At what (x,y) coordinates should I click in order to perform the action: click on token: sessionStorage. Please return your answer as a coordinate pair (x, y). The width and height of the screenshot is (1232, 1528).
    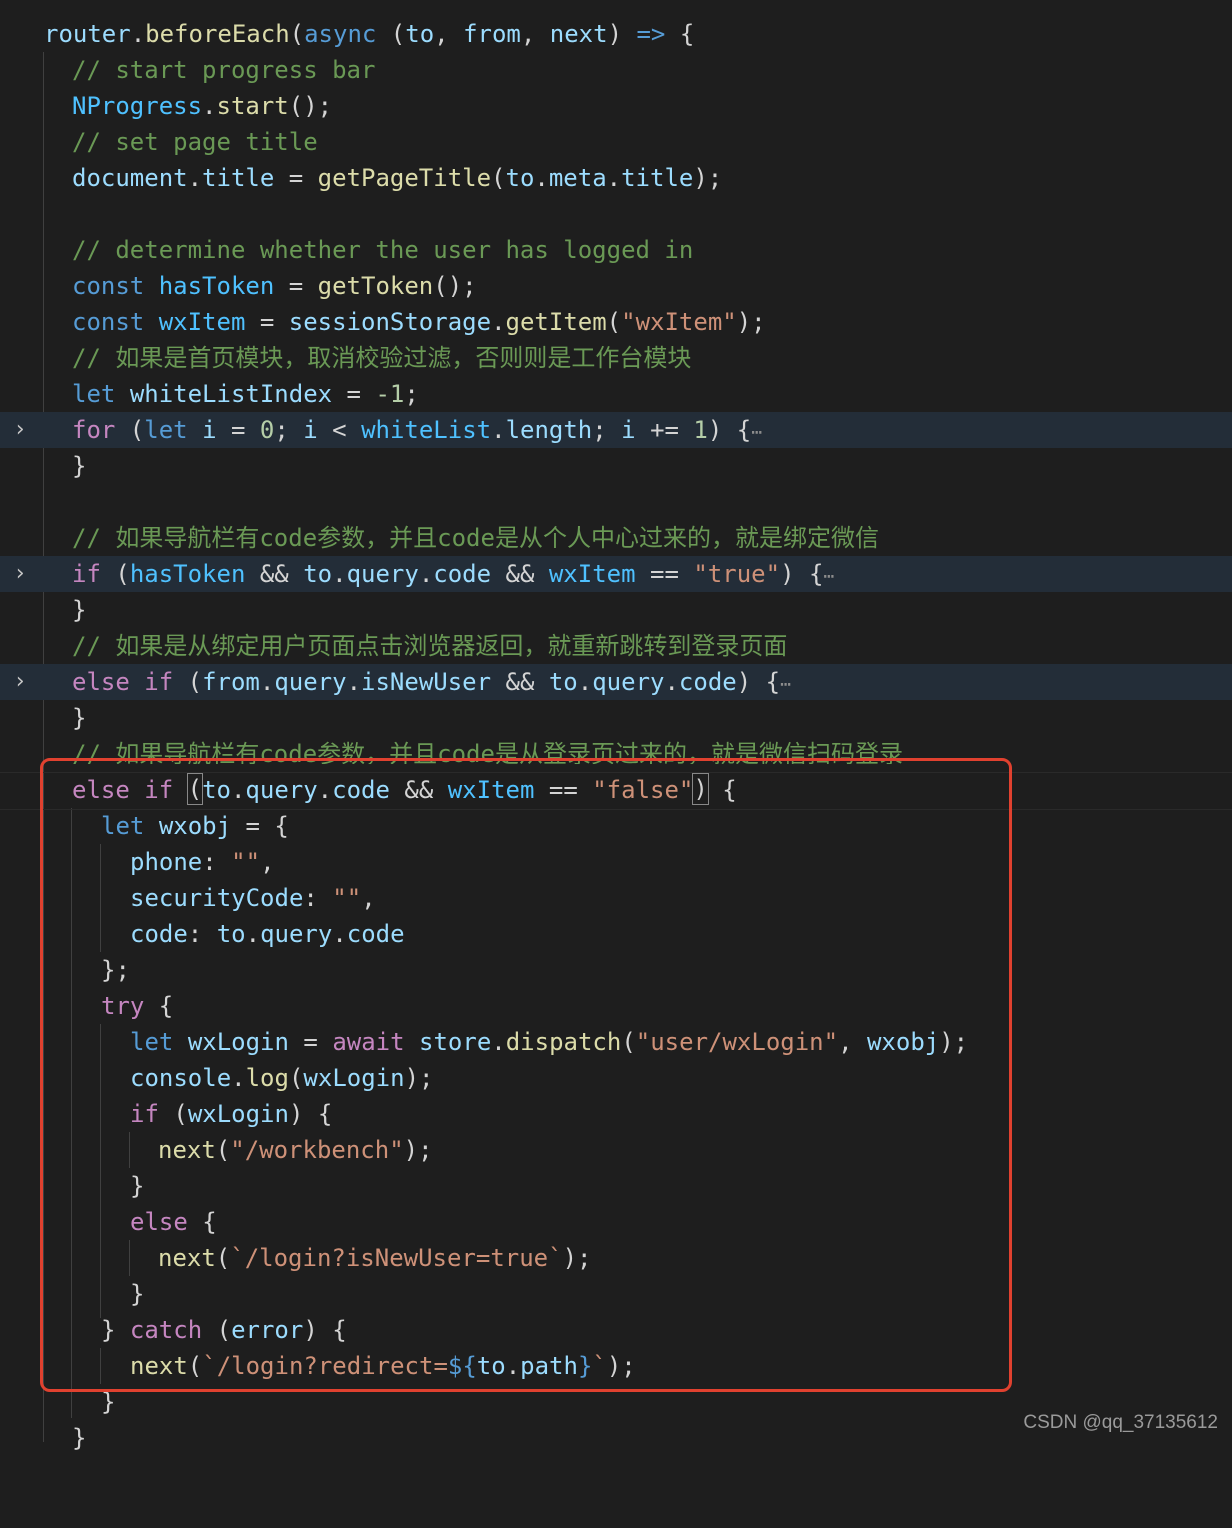
    Looking at the image, I should click on (390, 322).